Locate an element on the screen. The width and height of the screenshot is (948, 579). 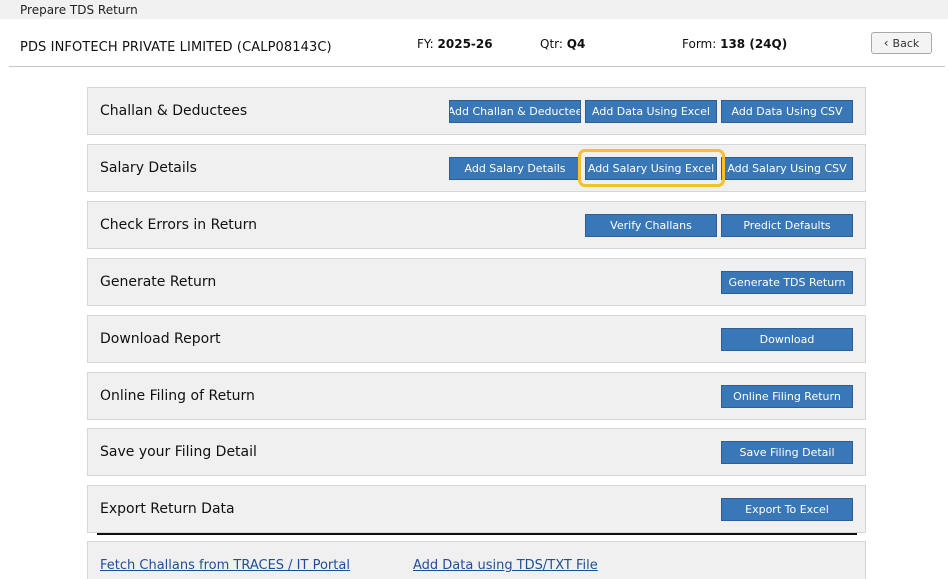
header-divider is located at coordinates (477, 66).